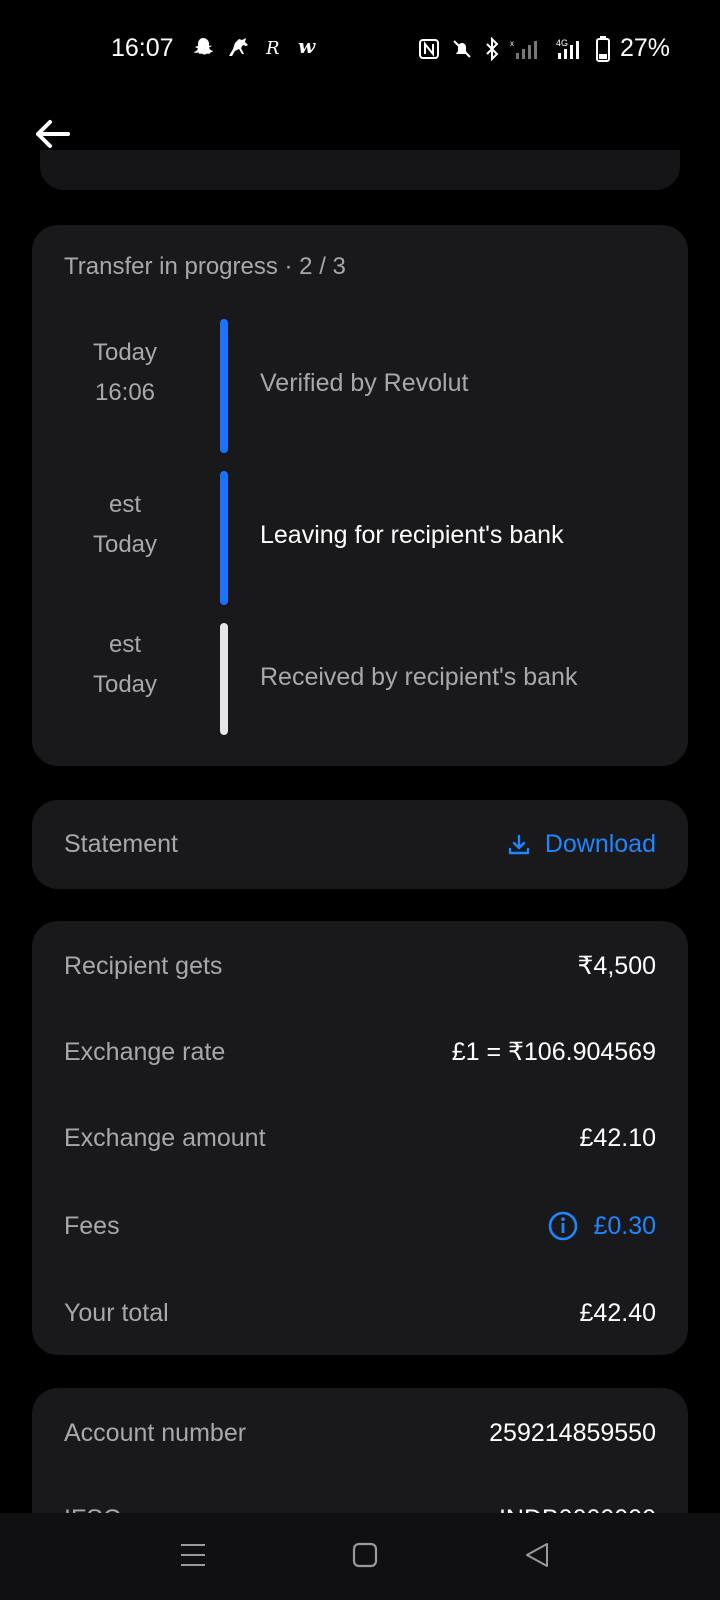 The width and height of the screenshot is (720, 1600). Describe the element at coordinates (616, 966) in the screenshot. I see `detail-value: ₹4,500` at that location.